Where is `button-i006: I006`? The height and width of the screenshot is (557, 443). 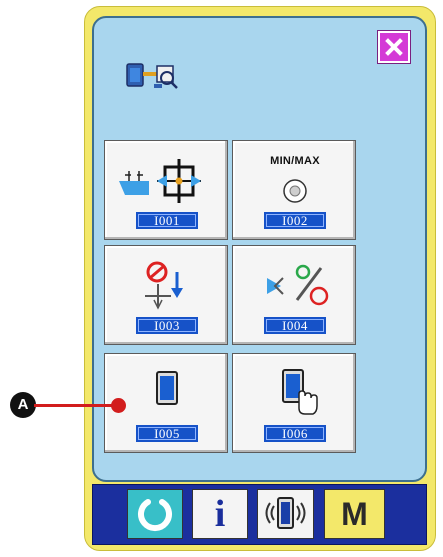
button-i006: I006 is located at coordinates (294, 403).